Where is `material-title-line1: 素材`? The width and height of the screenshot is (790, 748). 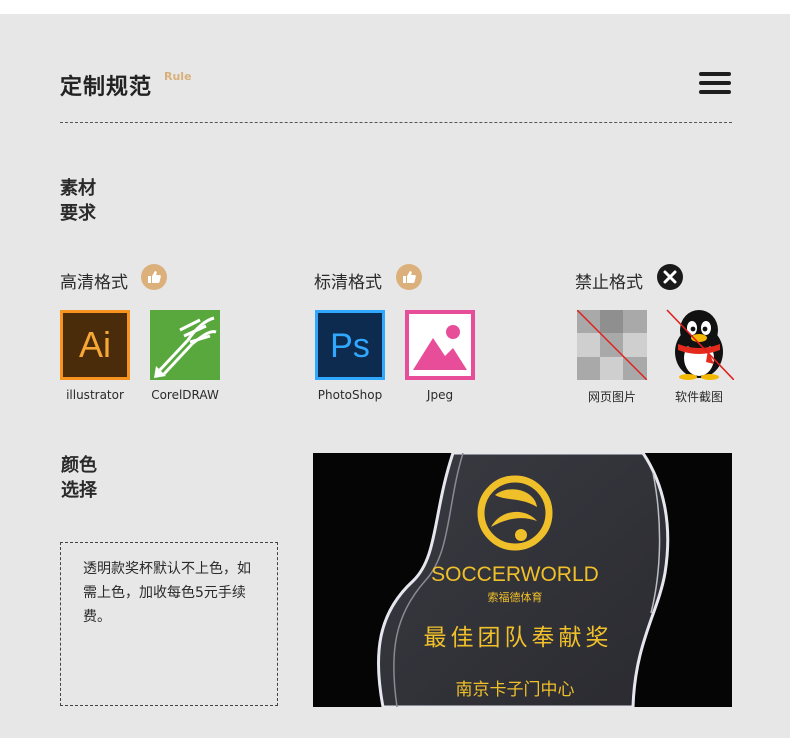 material-title-line1: 素材 is located at coordinates (78, 188).